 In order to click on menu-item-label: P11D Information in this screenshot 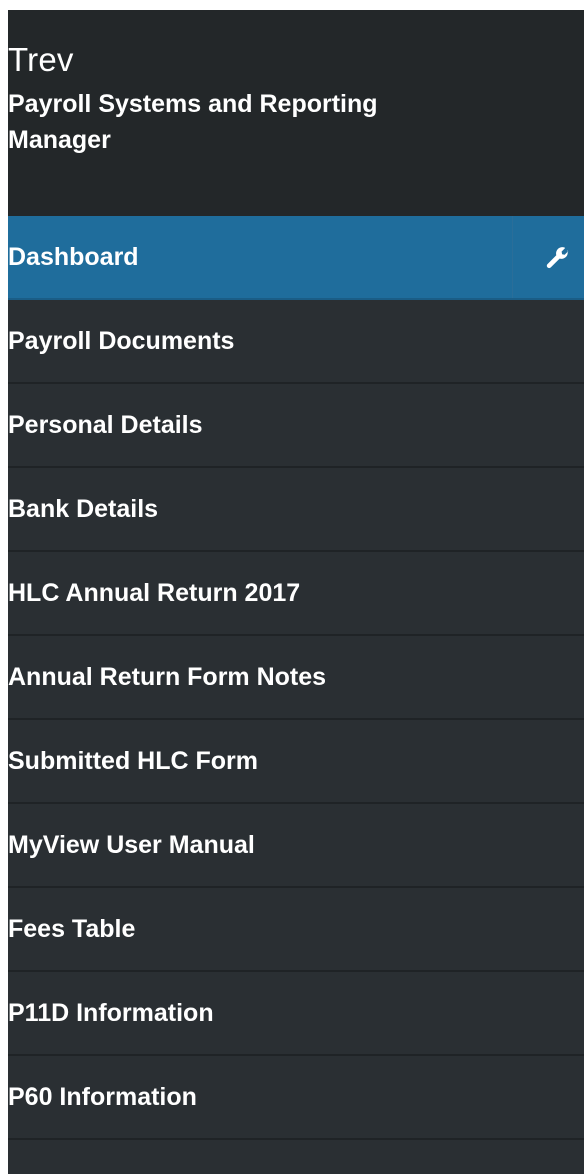, I will do `click(111, 1013)`.